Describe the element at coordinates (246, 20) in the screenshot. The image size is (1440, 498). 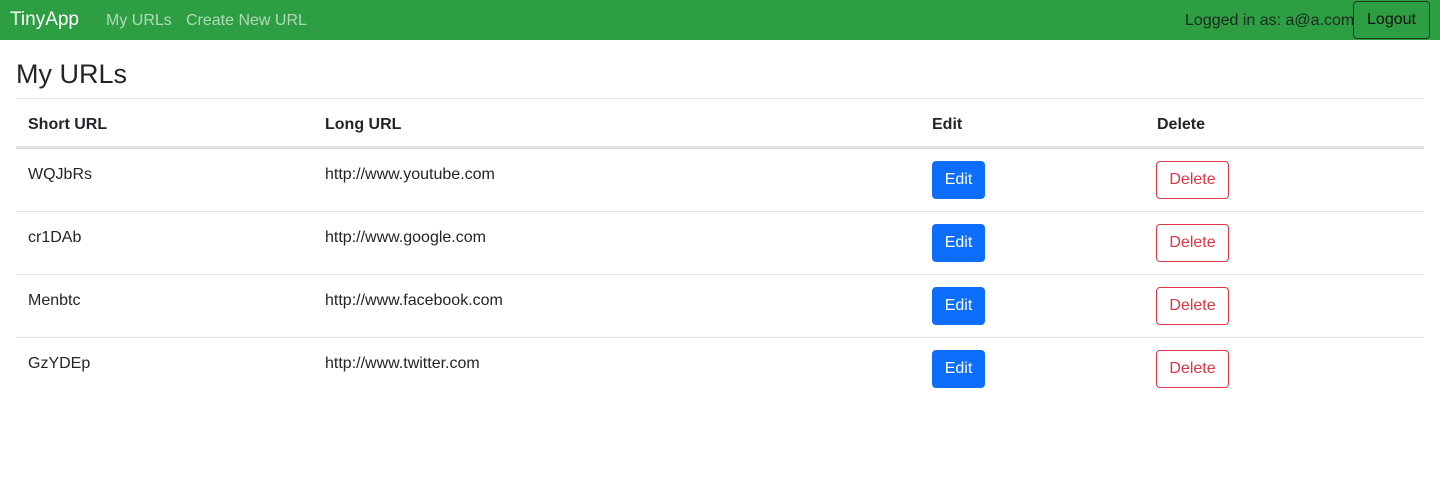
I see `nav-create-url-link: Create New URL` at that location.